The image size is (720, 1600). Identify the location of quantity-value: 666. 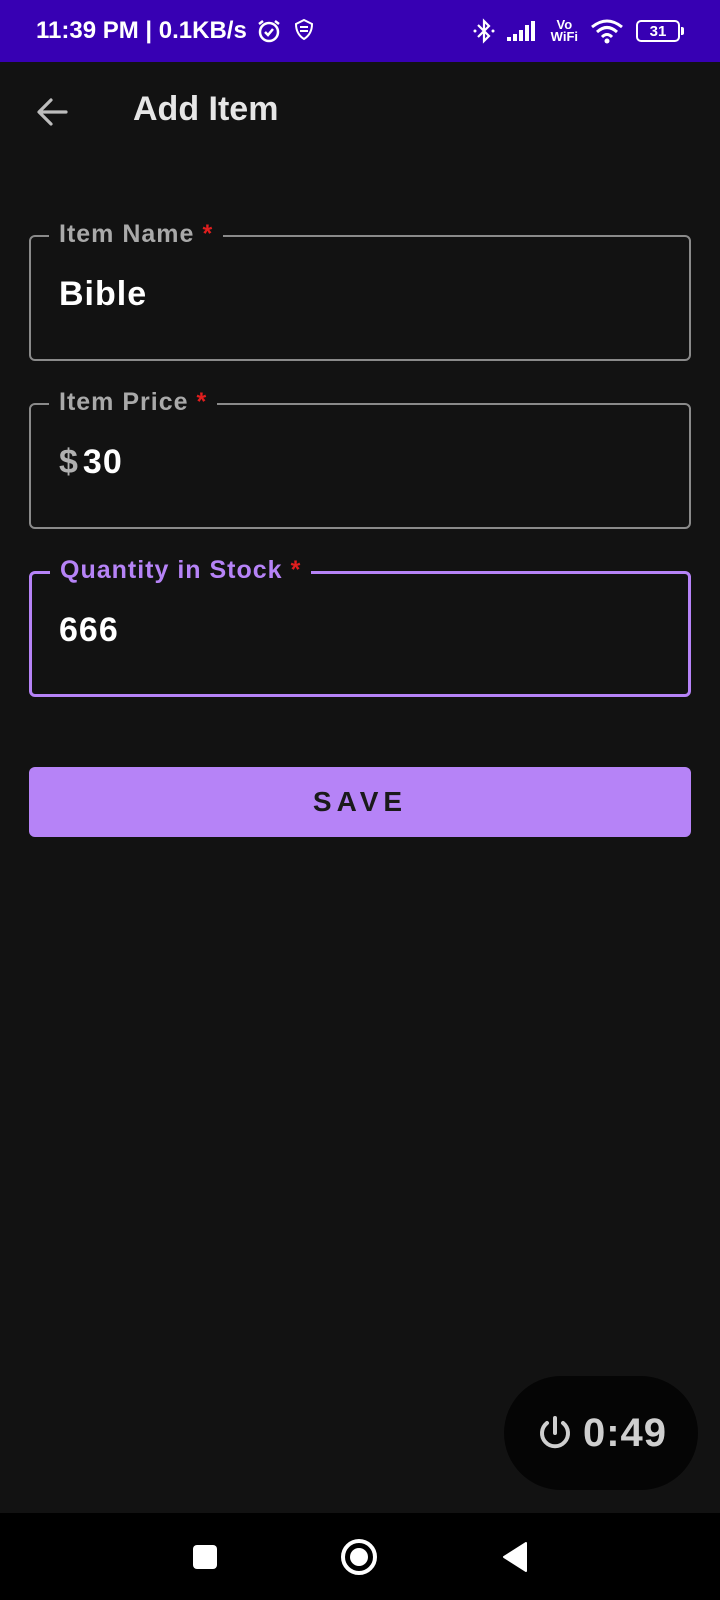
(89, 630).